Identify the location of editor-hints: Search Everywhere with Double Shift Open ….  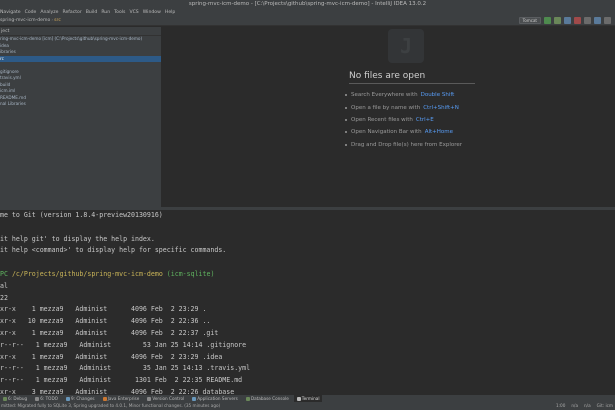
(403, 120).